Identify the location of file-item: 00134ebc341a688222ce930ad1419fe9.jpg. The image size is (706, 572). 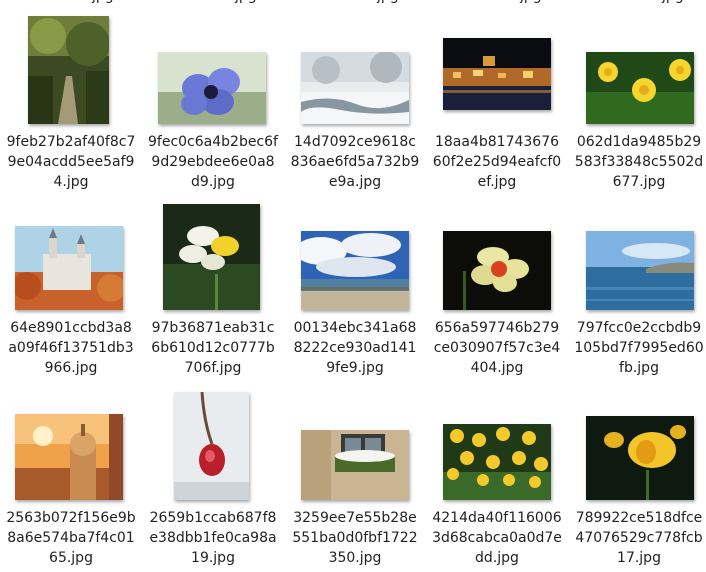
(355, 289).